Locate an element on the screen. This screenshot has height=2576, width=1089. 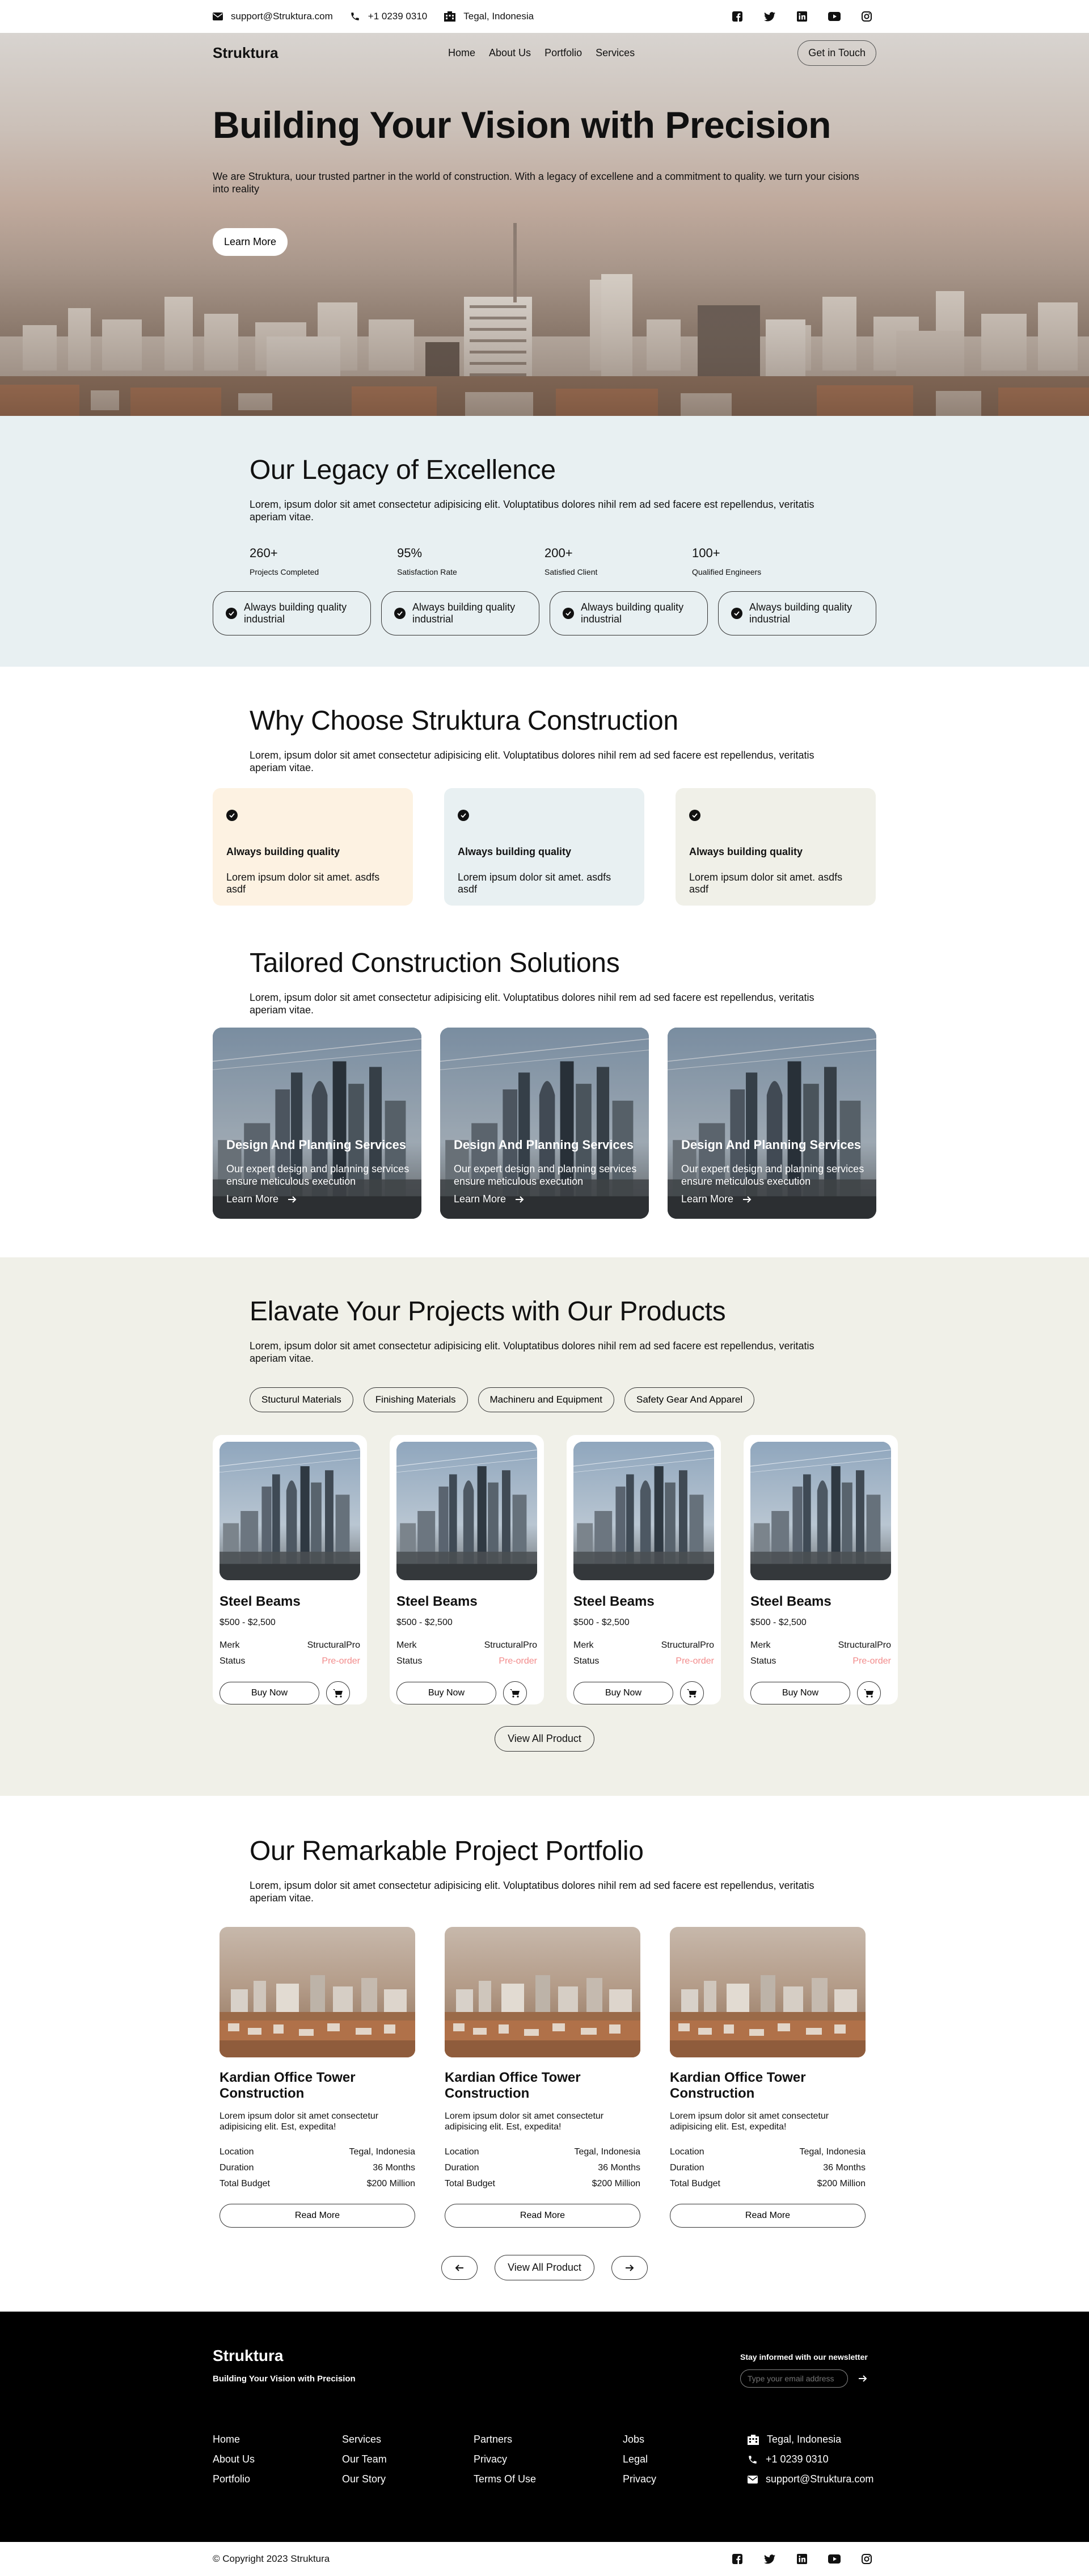
nav-link-home: Home is located at coordinates (461, 53).